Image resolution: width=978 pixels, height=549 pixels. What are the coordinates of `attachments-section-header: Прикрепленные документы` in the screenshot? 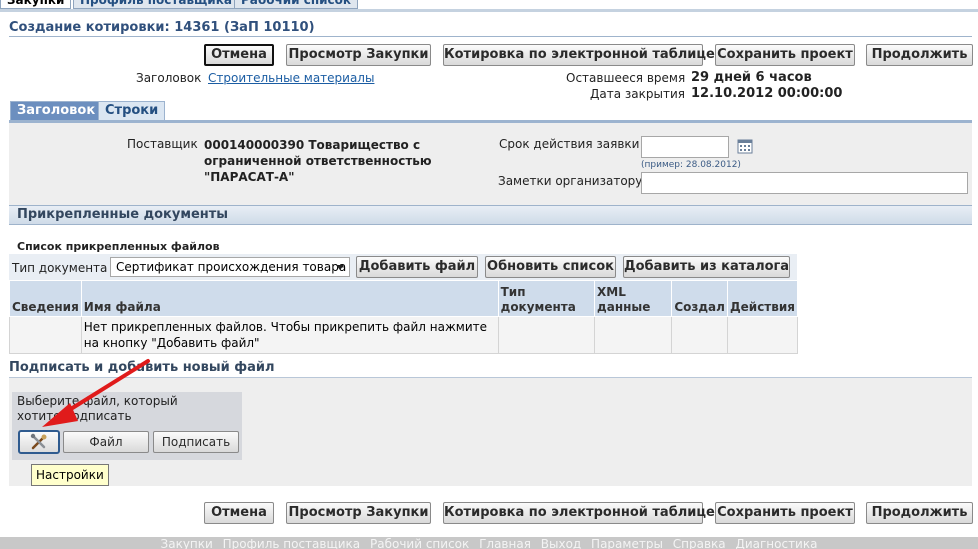 It's located at (490, 215).